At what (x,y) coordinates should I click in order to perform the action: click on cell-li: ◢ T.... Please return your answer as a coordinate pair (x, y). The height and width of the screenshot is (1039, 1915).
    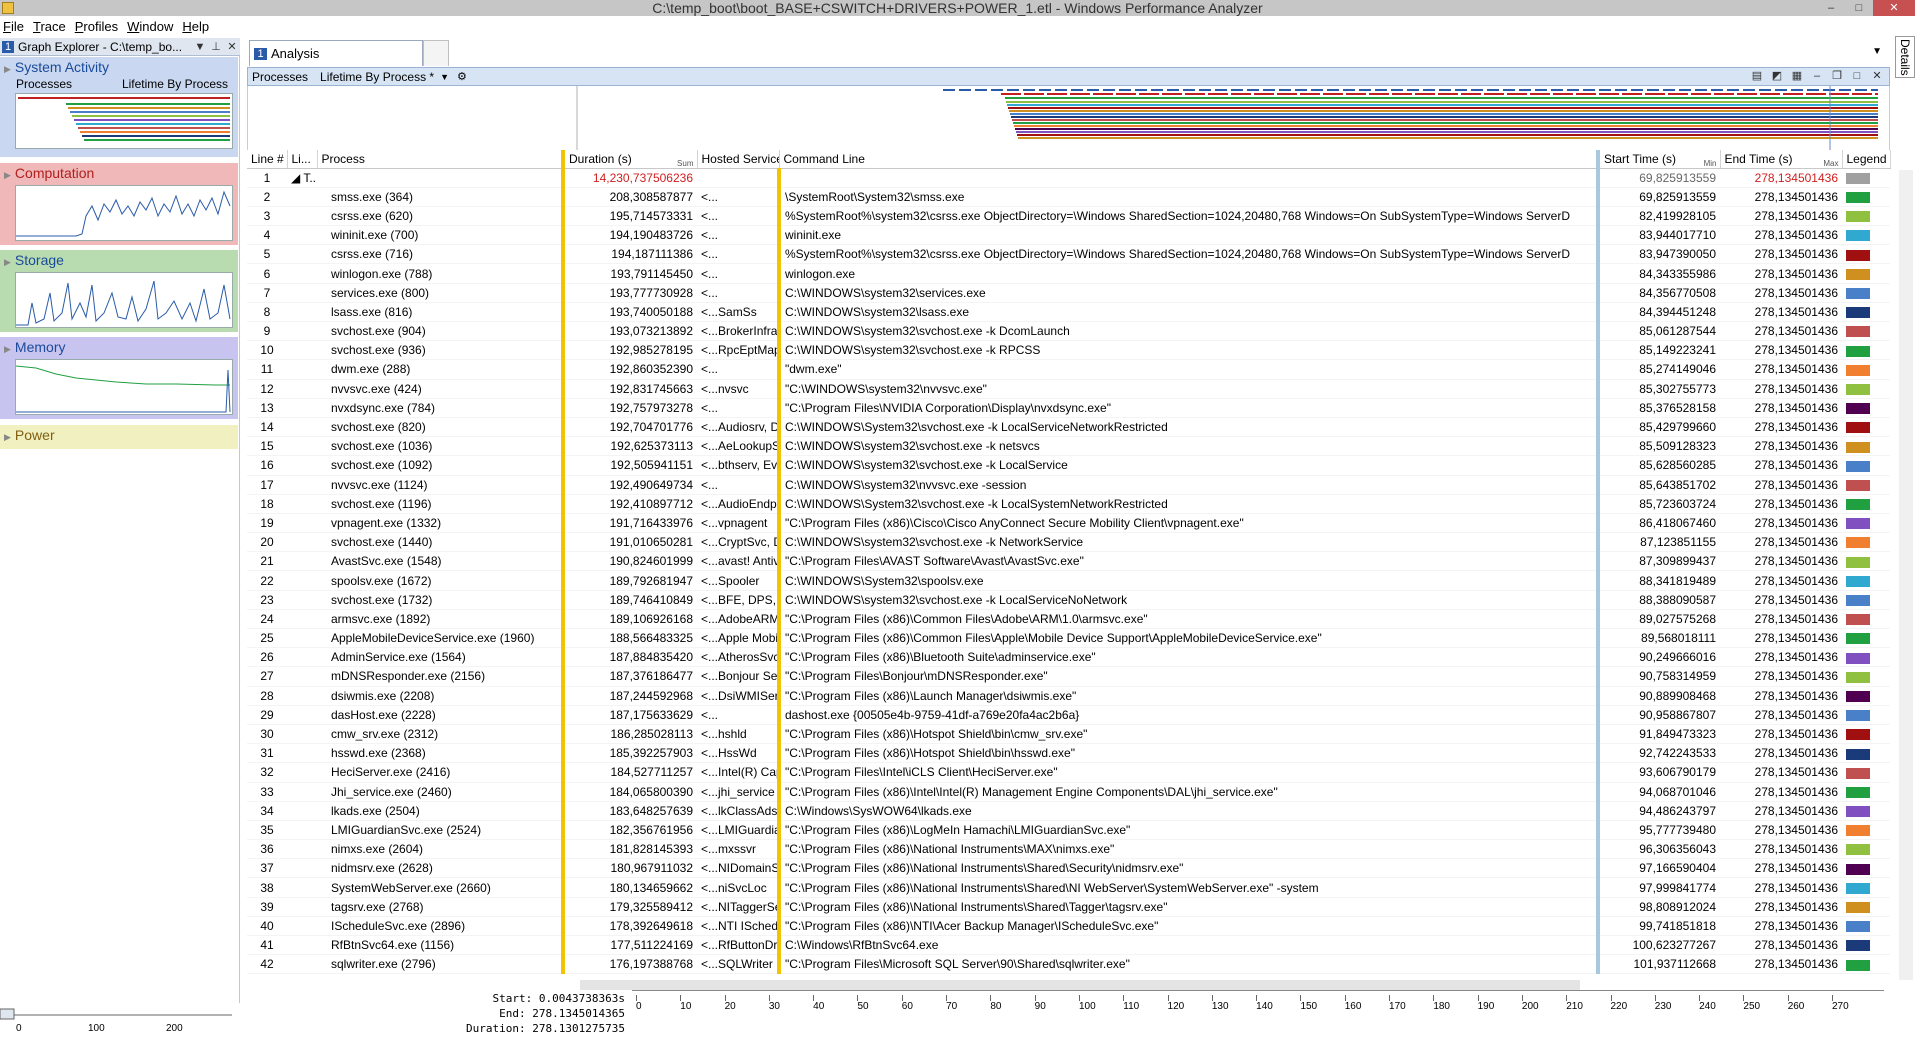
    Looking at the image, I should click on (302, 178).